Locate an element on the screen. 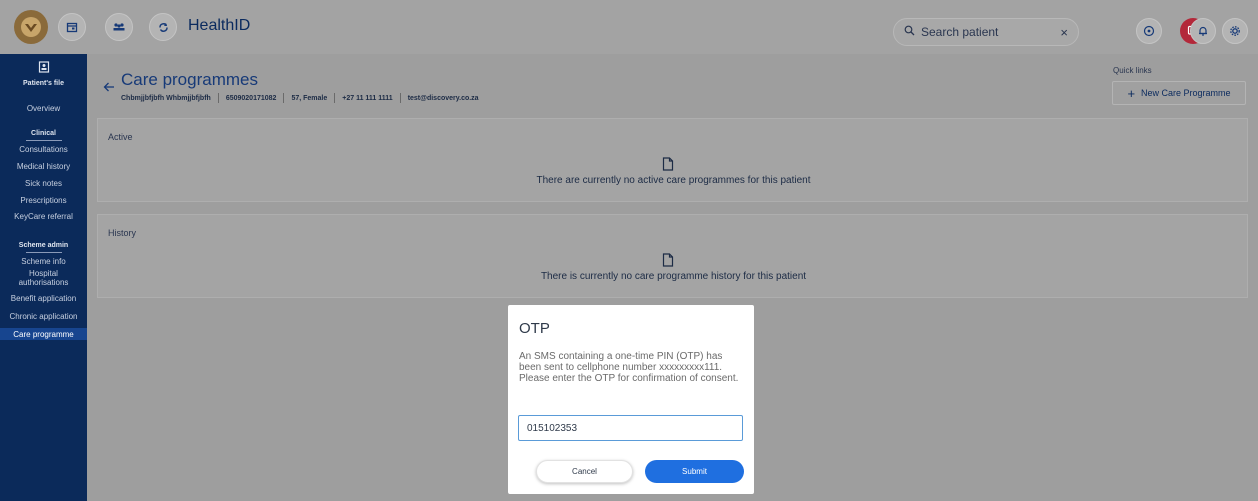  back-arrow-icon is located at coordinates (109, 88).